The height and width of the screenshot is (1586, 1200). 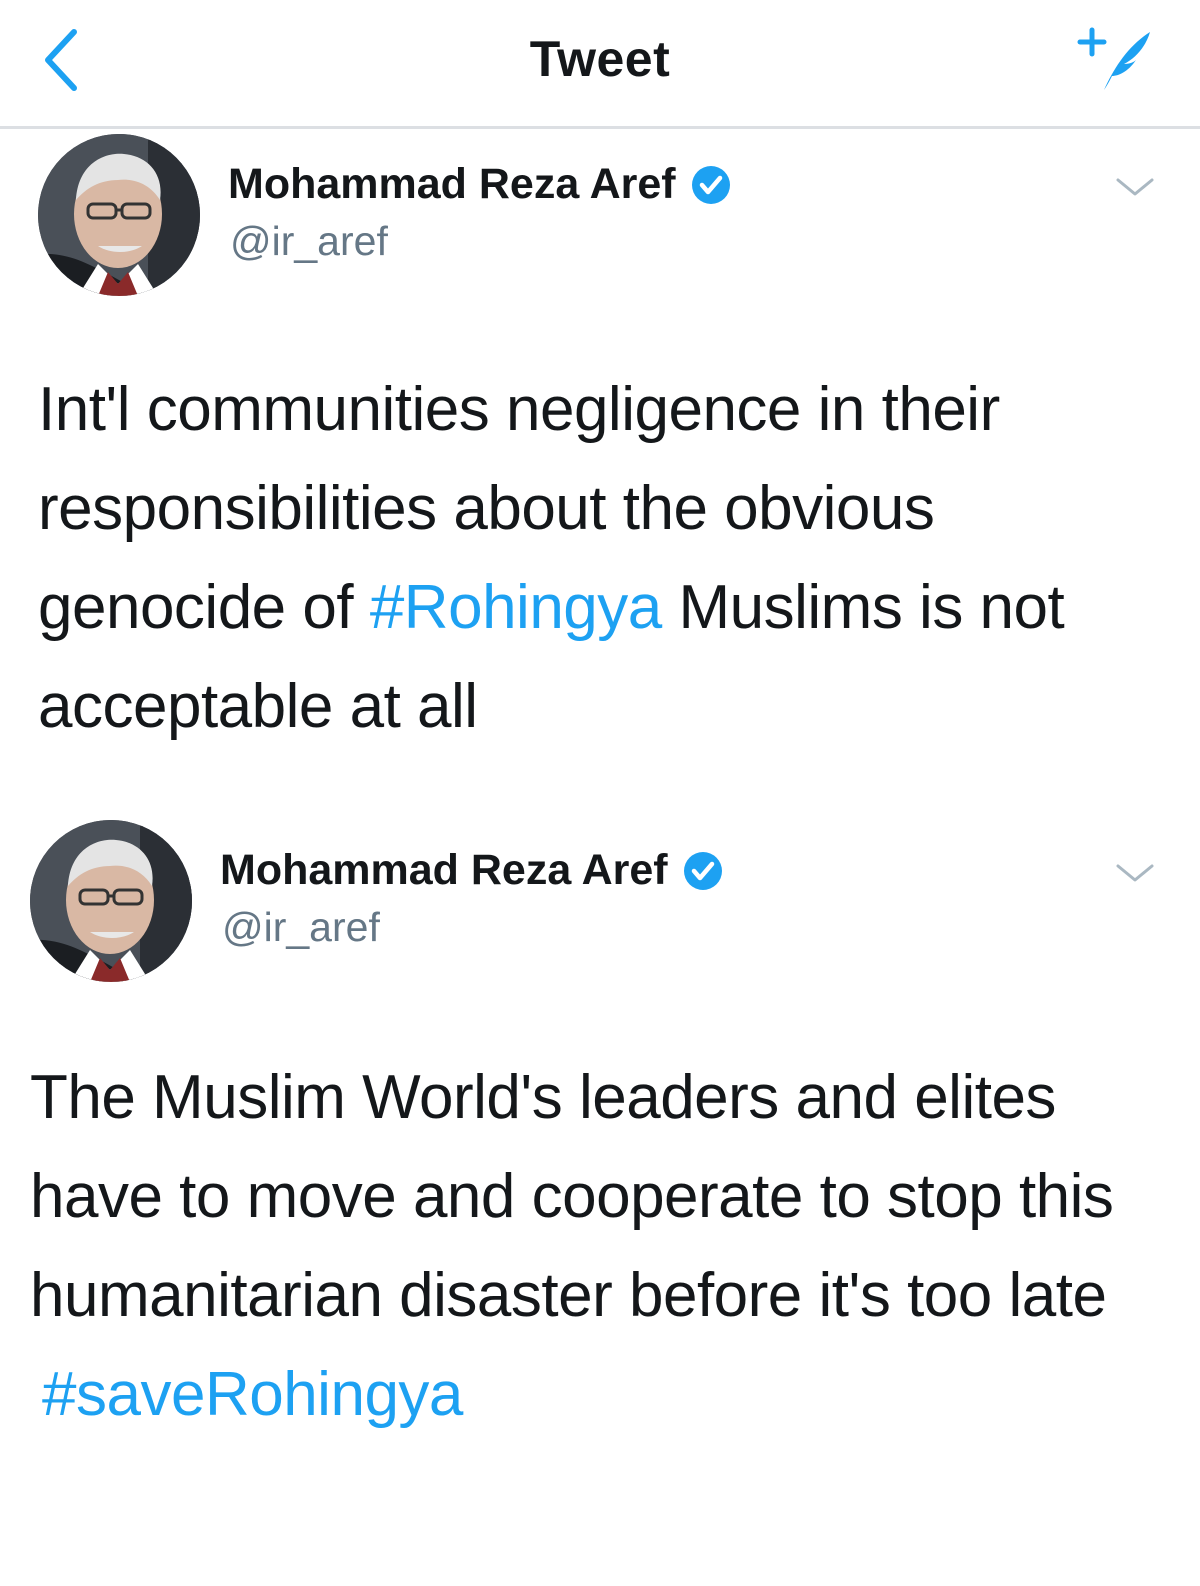 I want to click on compose-tweet-icon, so click(x=1113, y=58).